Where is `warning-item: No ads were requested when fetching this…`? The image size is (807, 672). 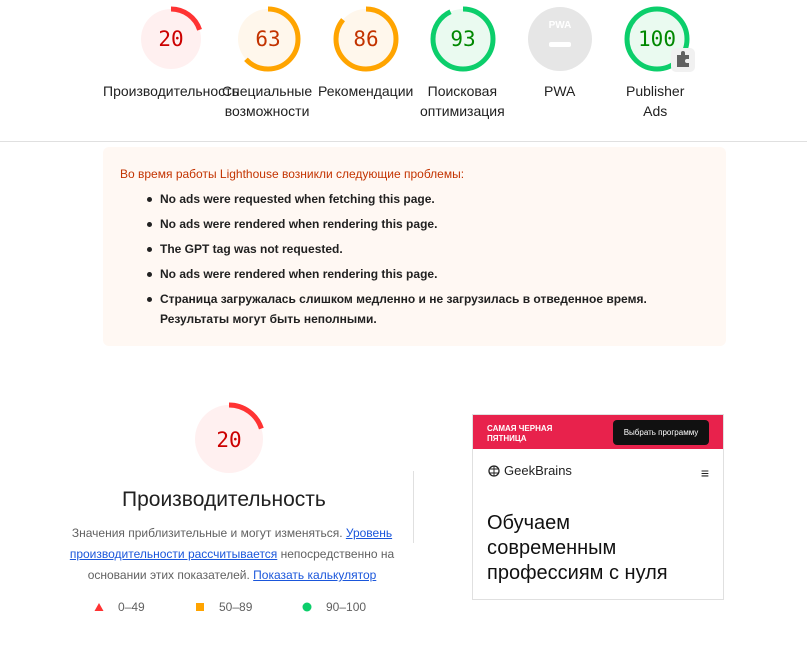 warning-item: No ads were requested when fetching this… is located at coordinates (423, 199).